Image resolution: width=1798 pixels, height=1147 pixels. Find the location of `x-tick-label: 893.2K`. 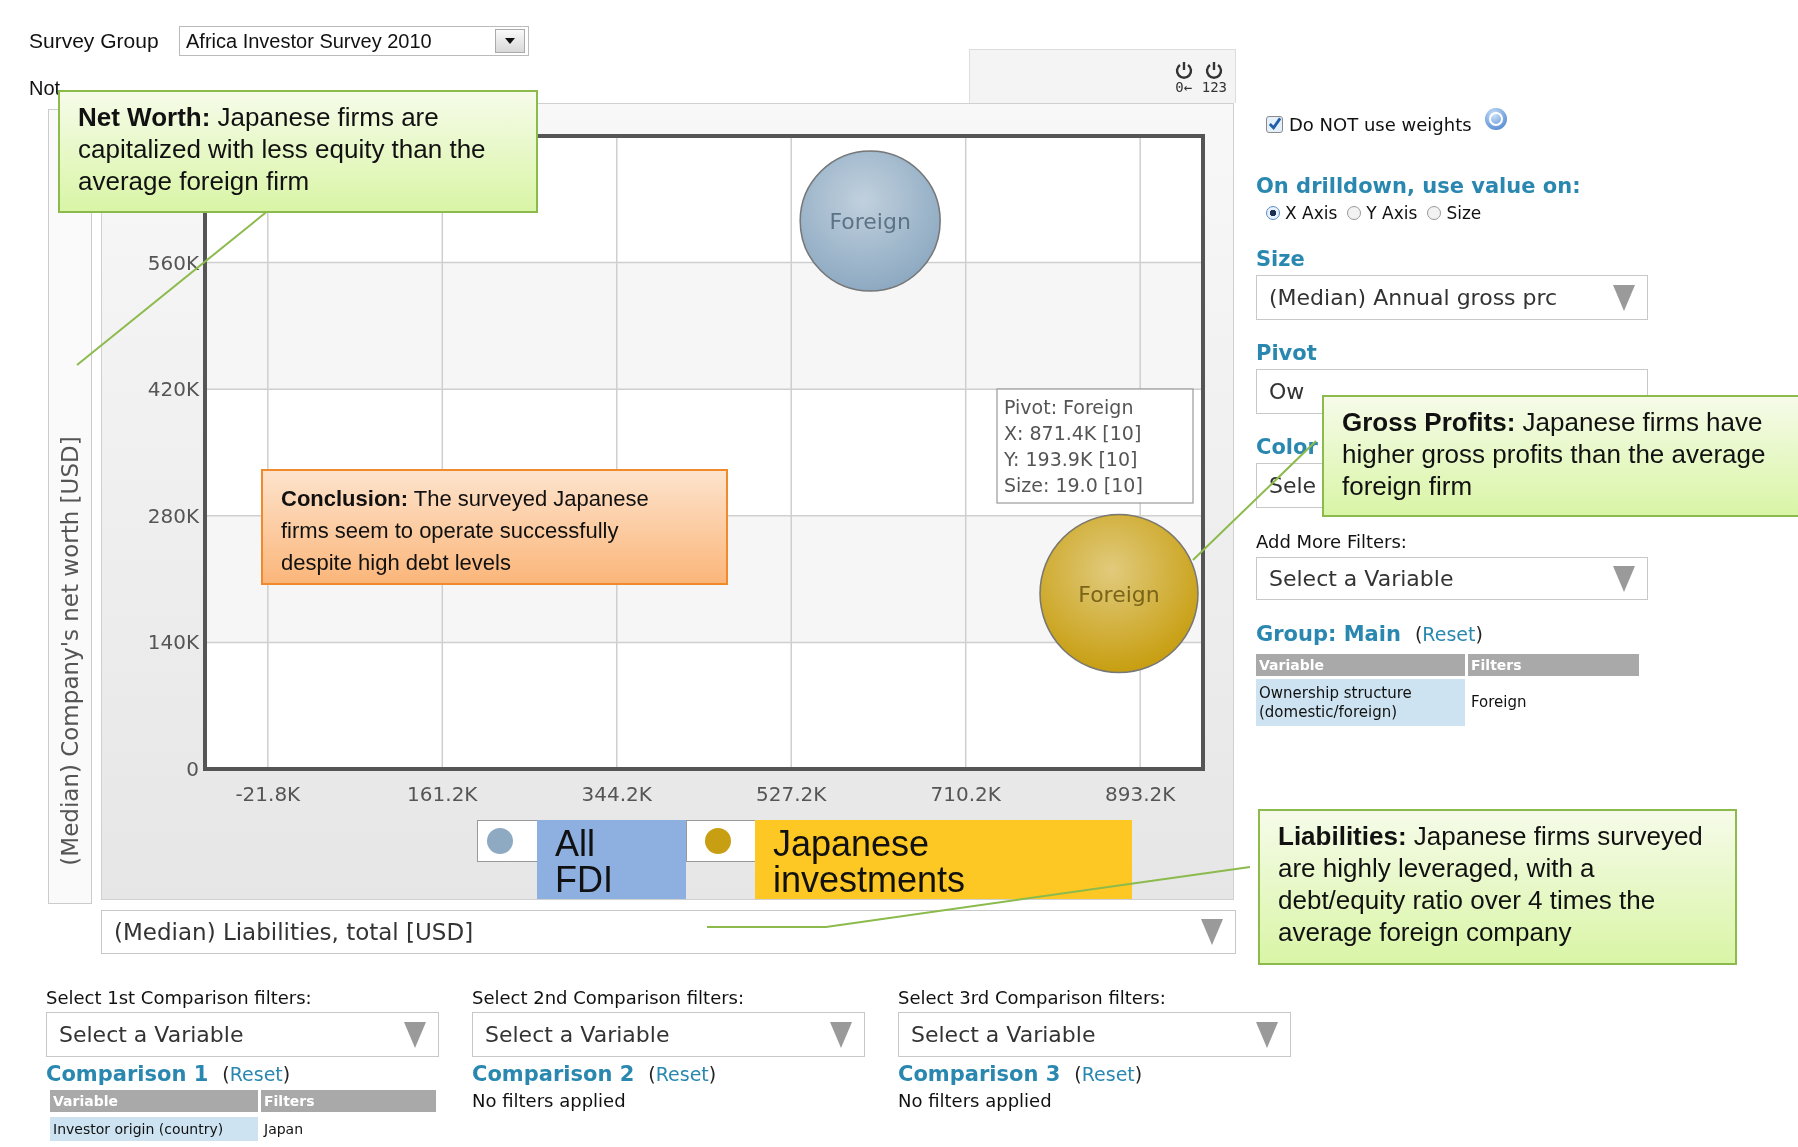

x-tick-label: 893.2K is located at coordinates (1140, 794).